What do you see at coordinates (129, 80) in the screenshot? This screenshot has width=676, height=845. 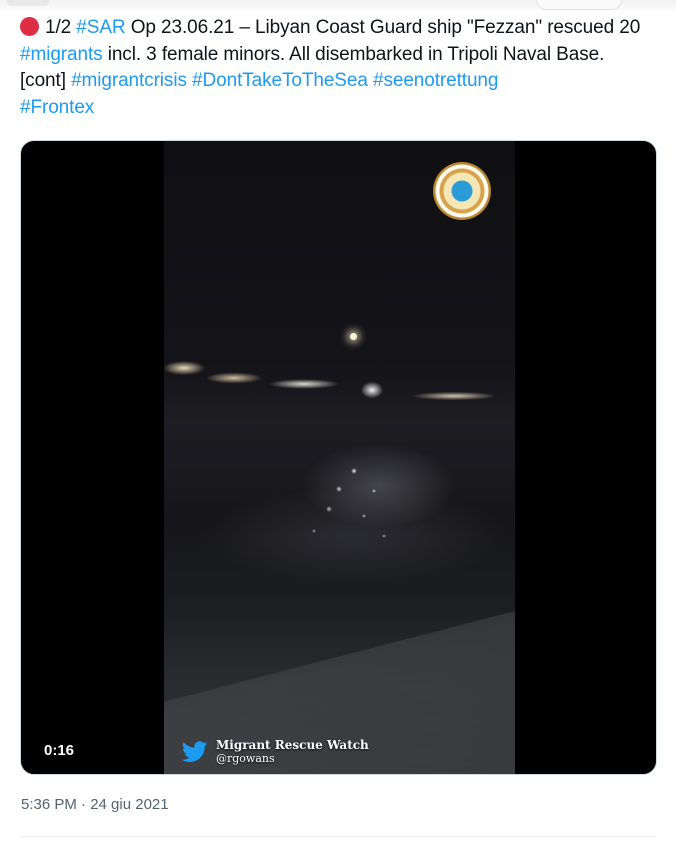 I see `hashtag-migrantcrisis: #migrantcrisis` at bounding box center [129, 80].